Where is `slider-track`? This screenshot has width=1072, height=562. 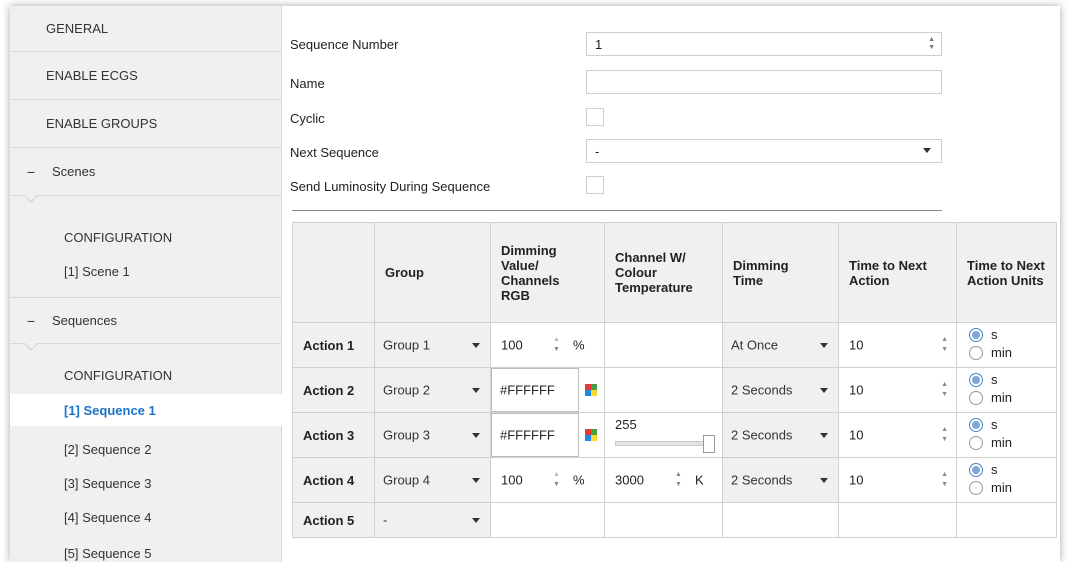
slider-track is located at coordinates (661, 443).